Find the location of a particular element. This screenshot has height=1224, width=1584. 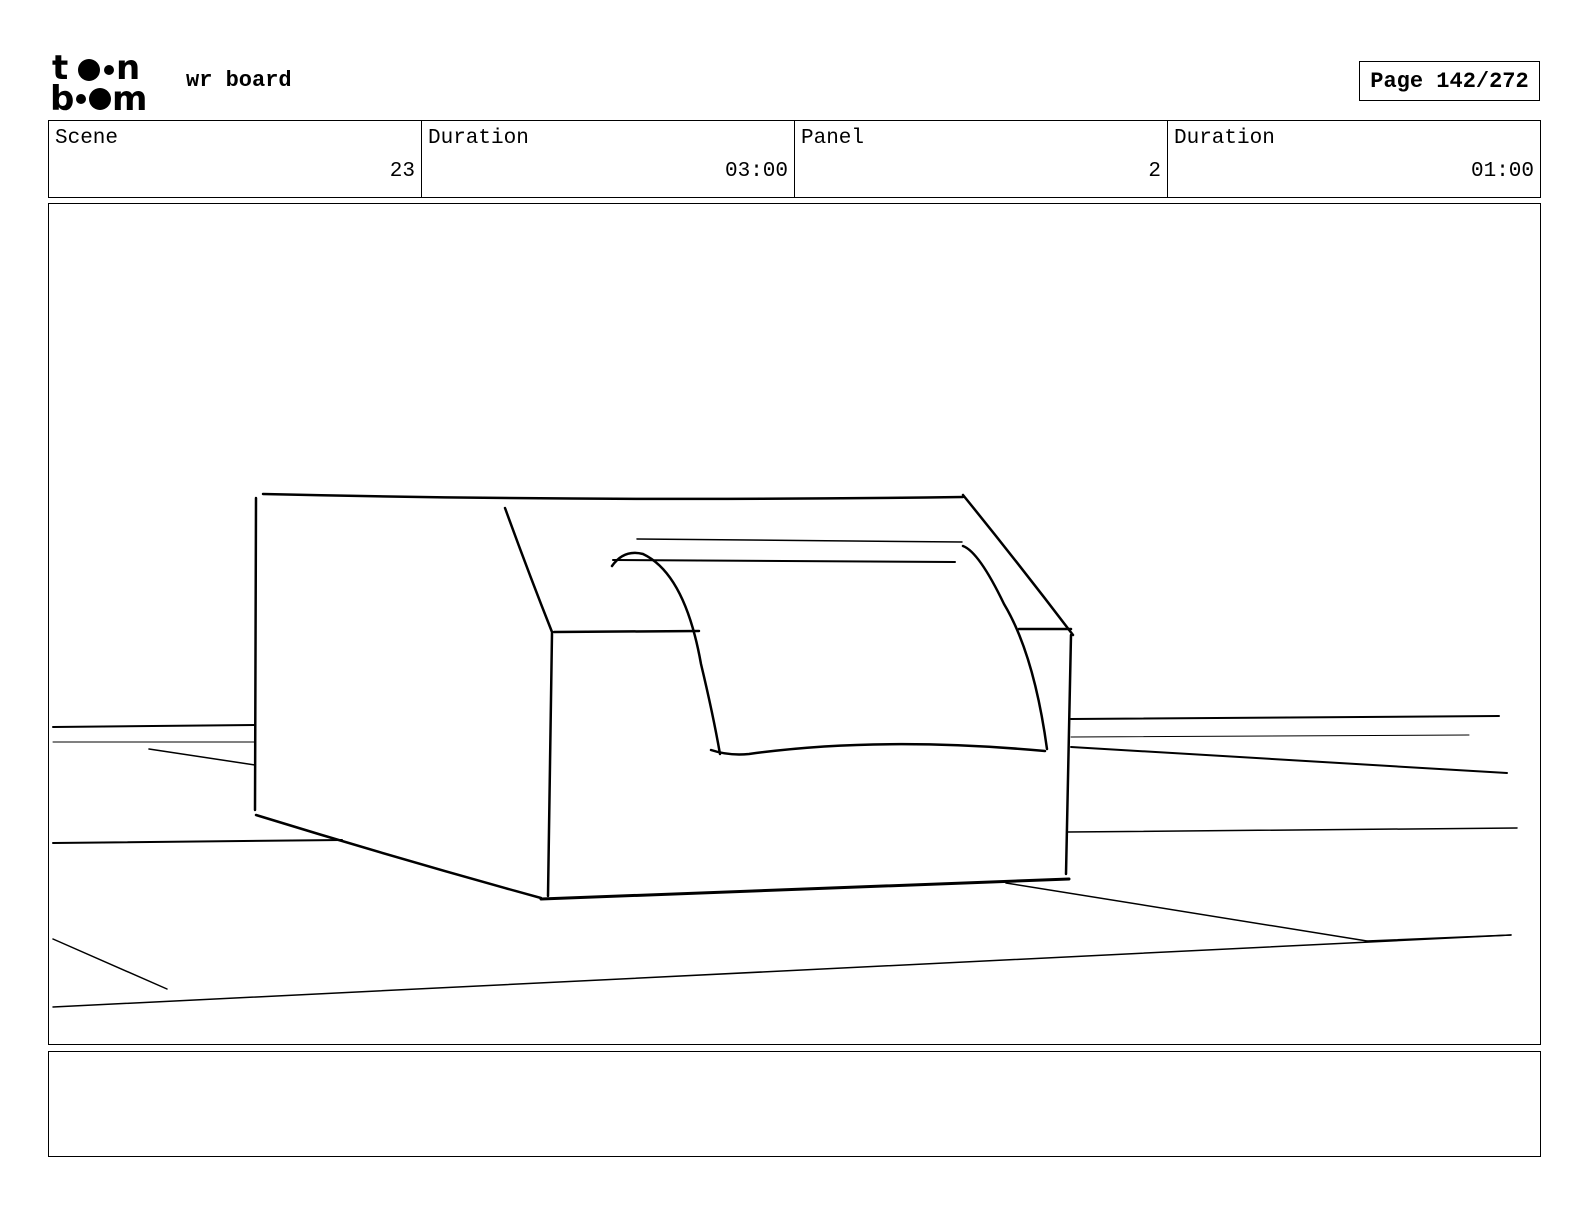

scene-value: 23 is located at coordinates (402, 171).